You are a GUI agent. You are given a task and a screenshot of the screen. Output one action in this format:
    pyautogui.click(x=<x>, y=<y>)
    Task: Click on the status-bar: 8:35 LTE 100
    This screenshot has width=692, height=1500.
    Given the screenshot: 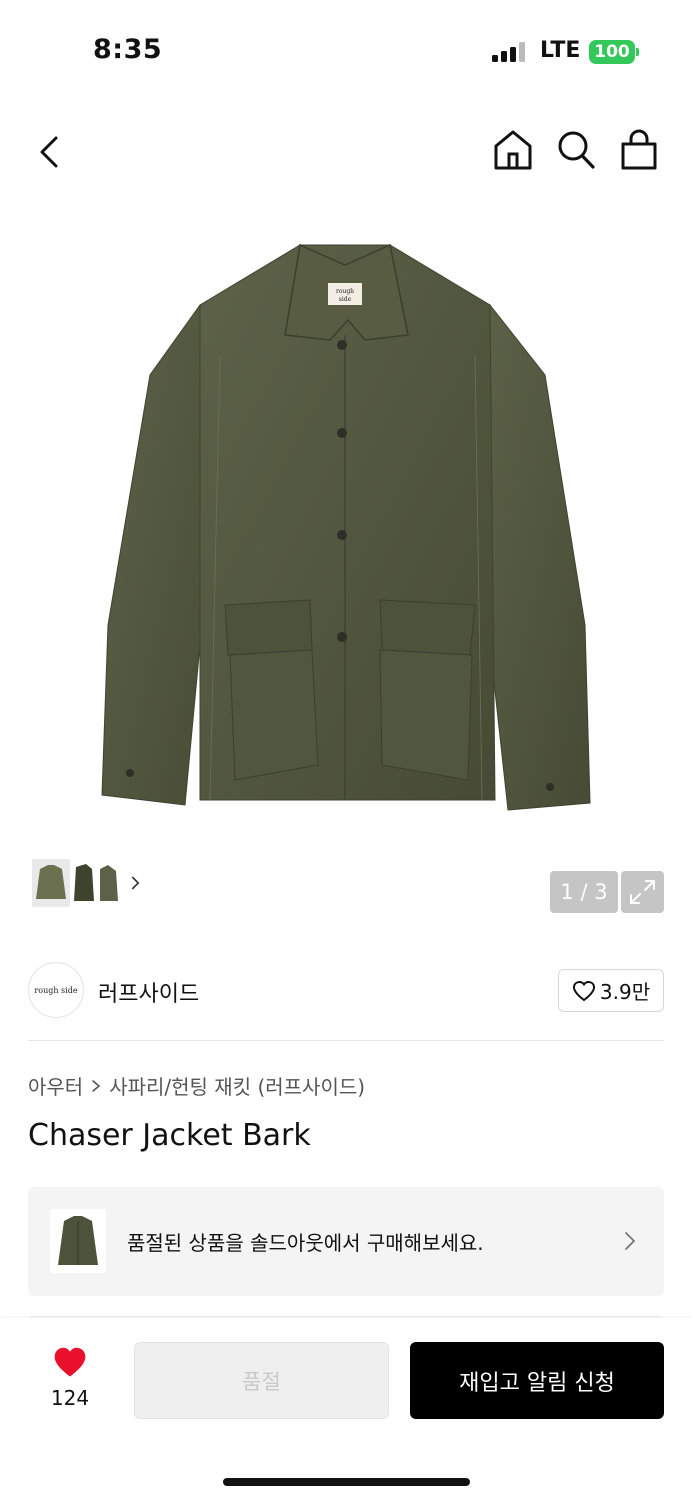 What is the action you would take?
    pyautogui.click(x=346, y=50)
    